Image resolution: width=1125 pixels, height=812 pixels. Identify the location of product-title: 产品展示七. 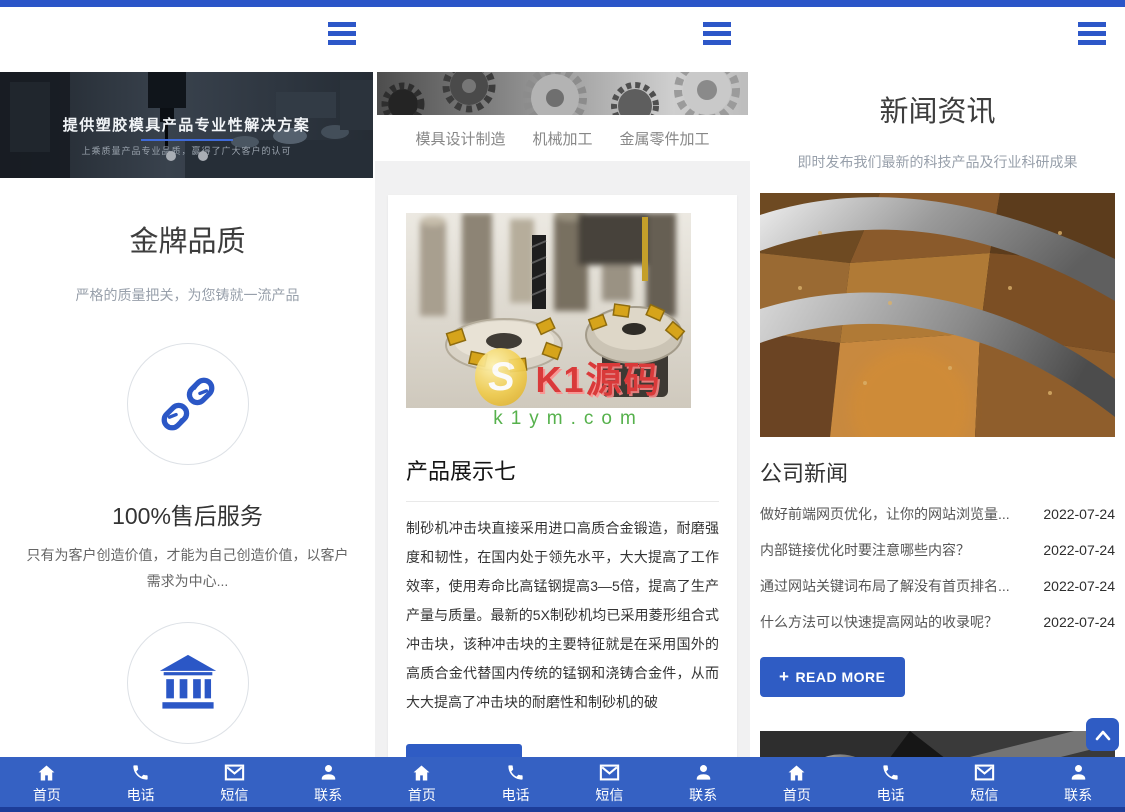
(461, 471).